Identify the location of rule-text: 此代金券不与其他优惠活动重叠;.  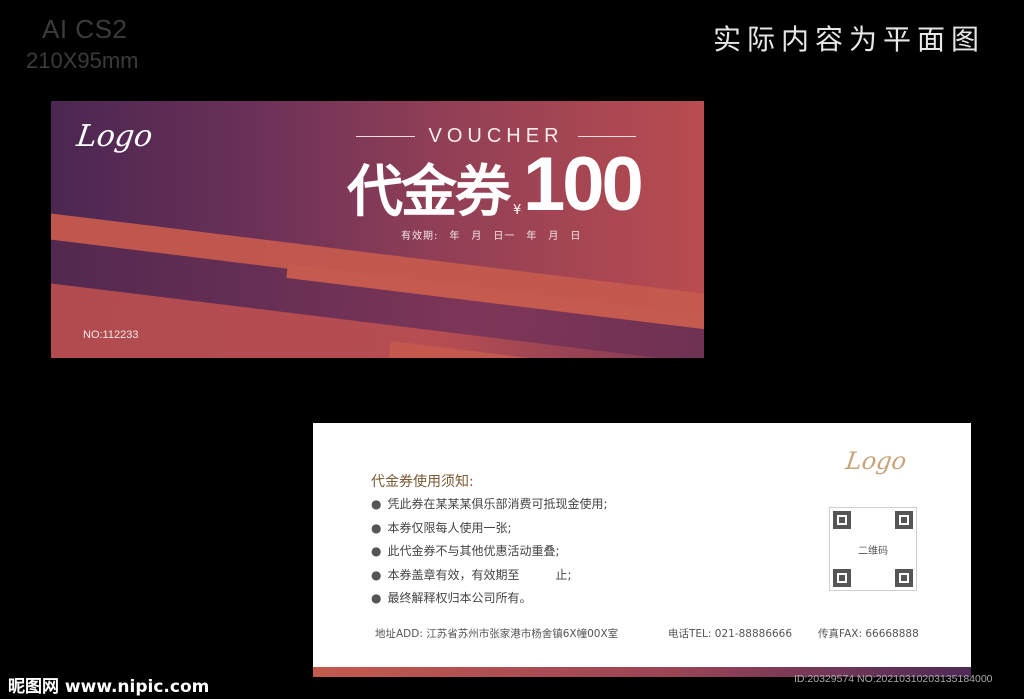
(473, 551).